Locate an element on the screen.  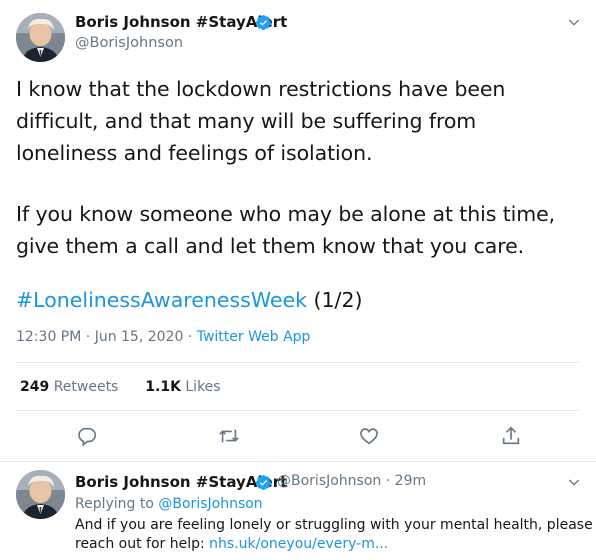
replying-to-handle: @BorisJohnson is located at coordinates (210, 504).